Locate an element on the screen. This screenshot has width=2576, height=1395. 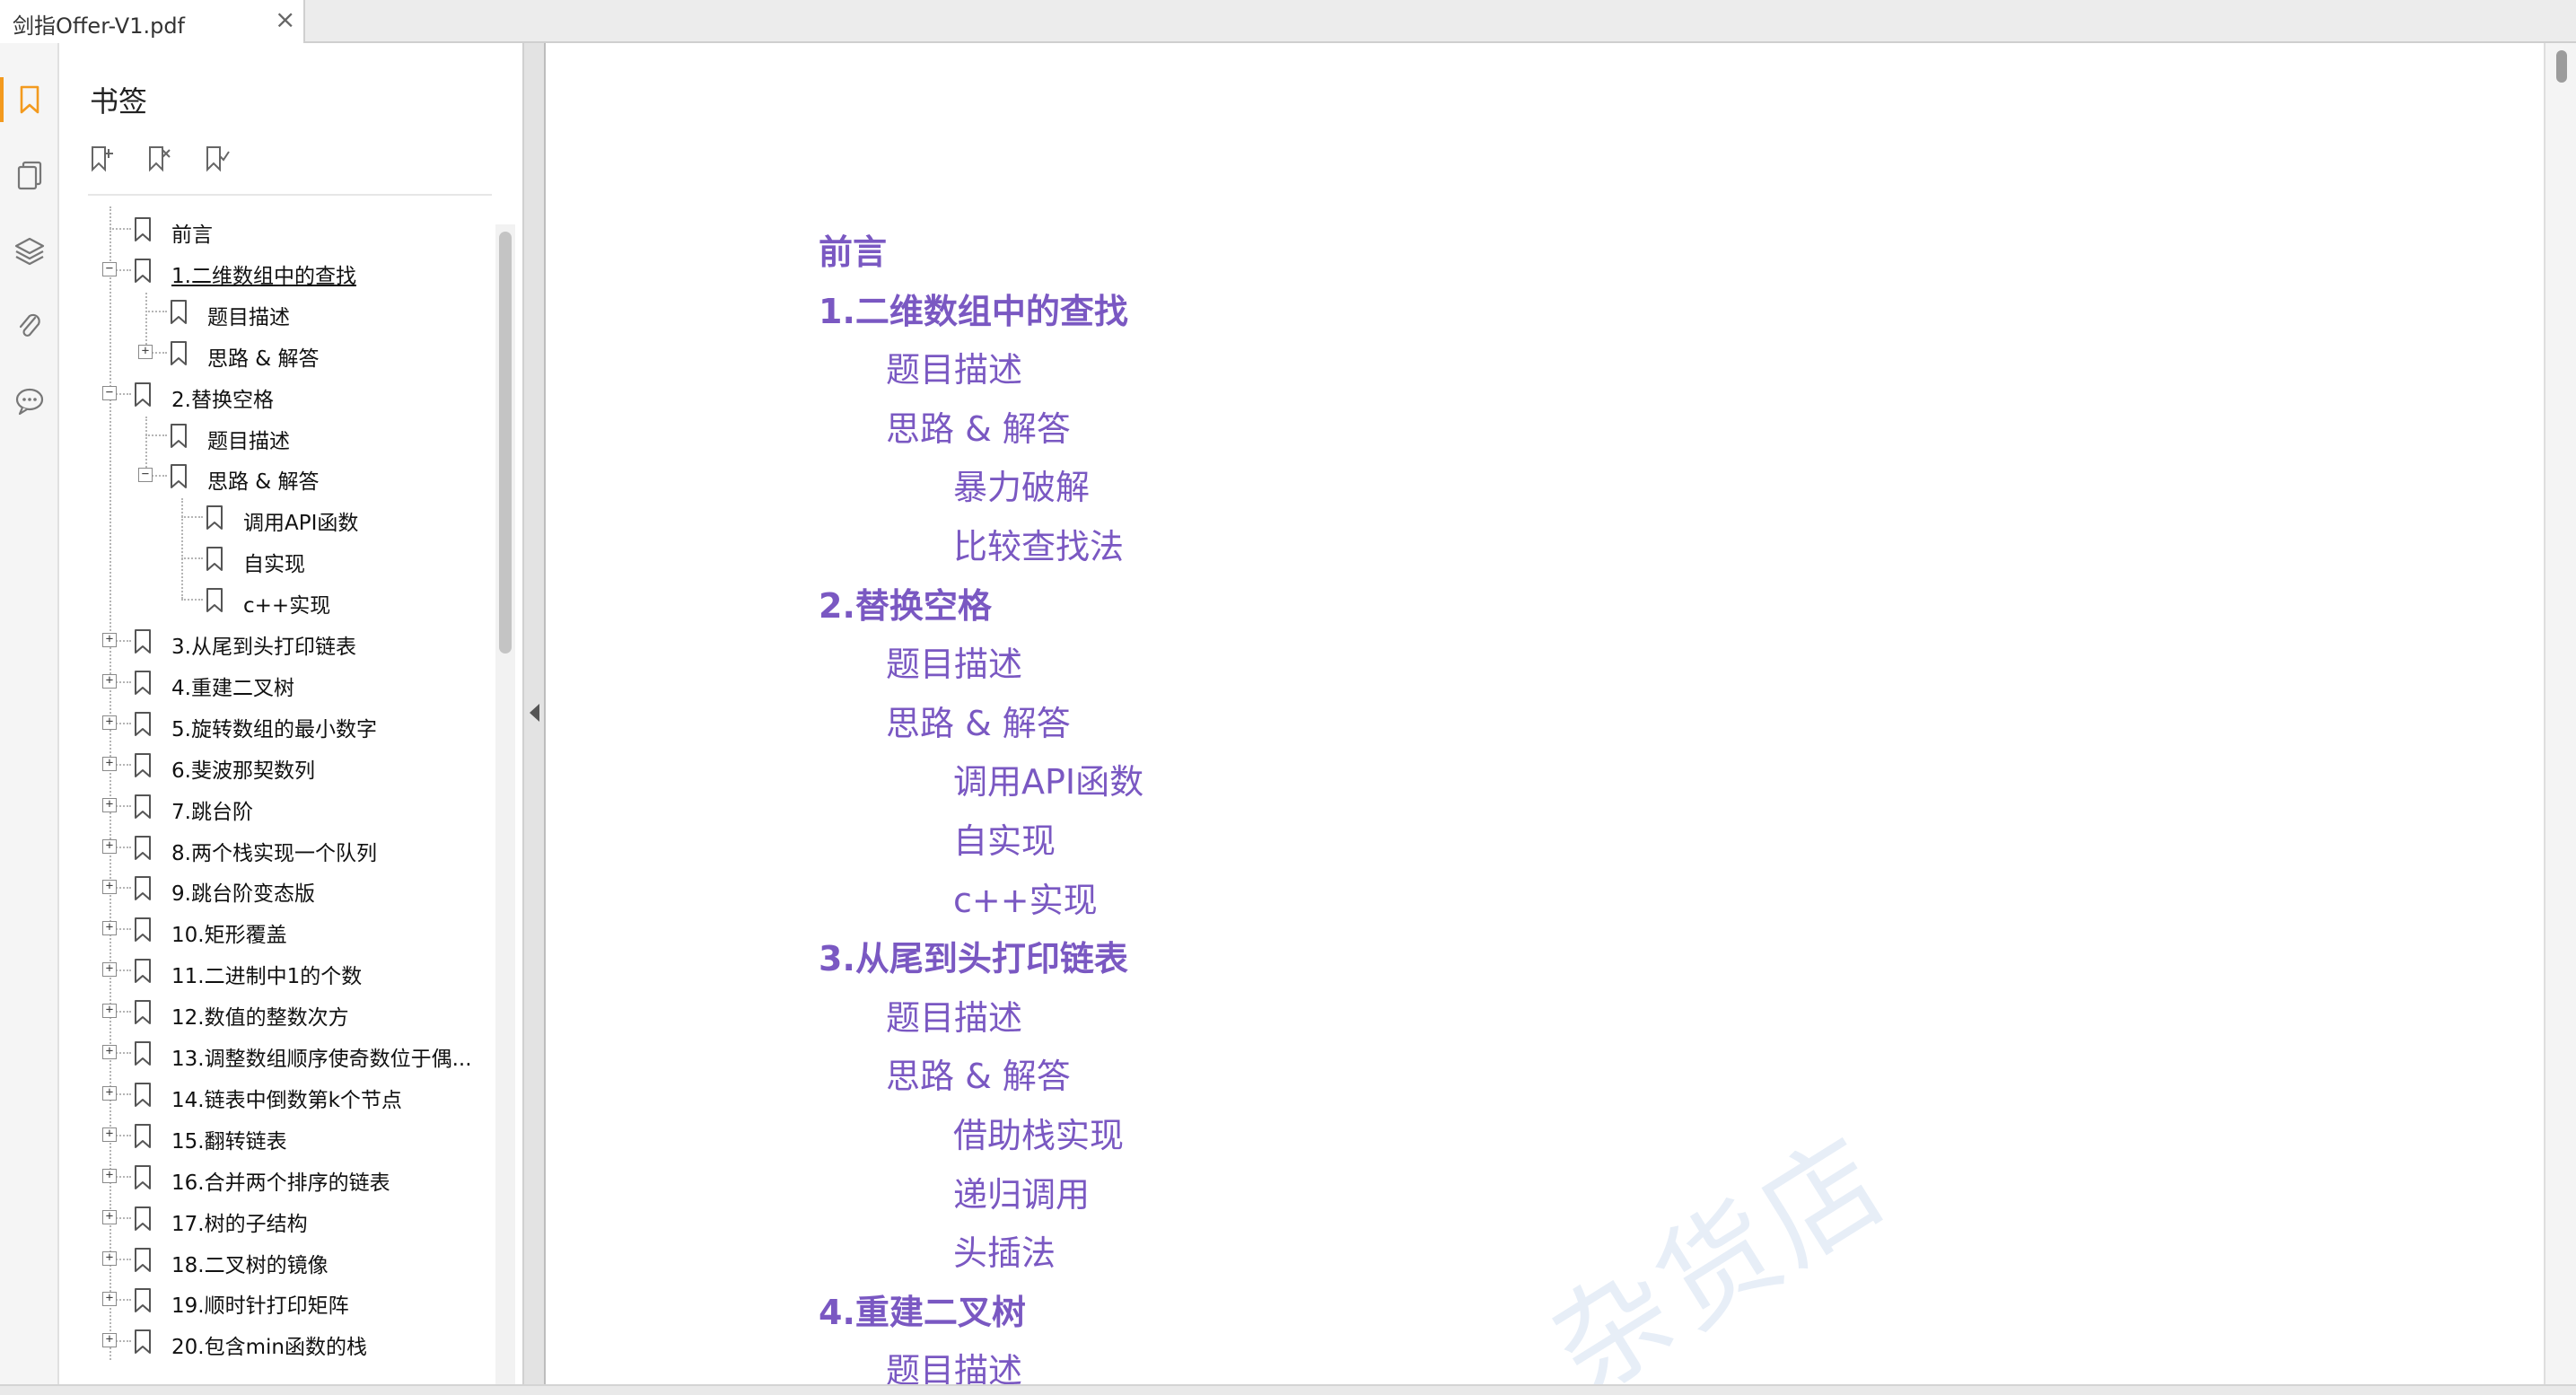
bookmark-item: − 思路 & 解答 is located at coordinates (283, 477).